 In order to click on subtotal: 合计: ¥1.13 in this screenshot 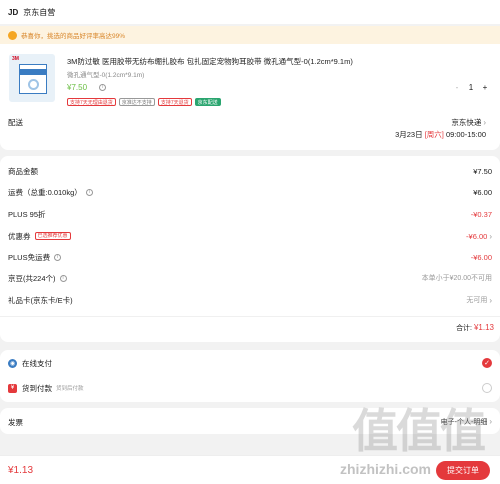, I will do `click(475, 328)`.